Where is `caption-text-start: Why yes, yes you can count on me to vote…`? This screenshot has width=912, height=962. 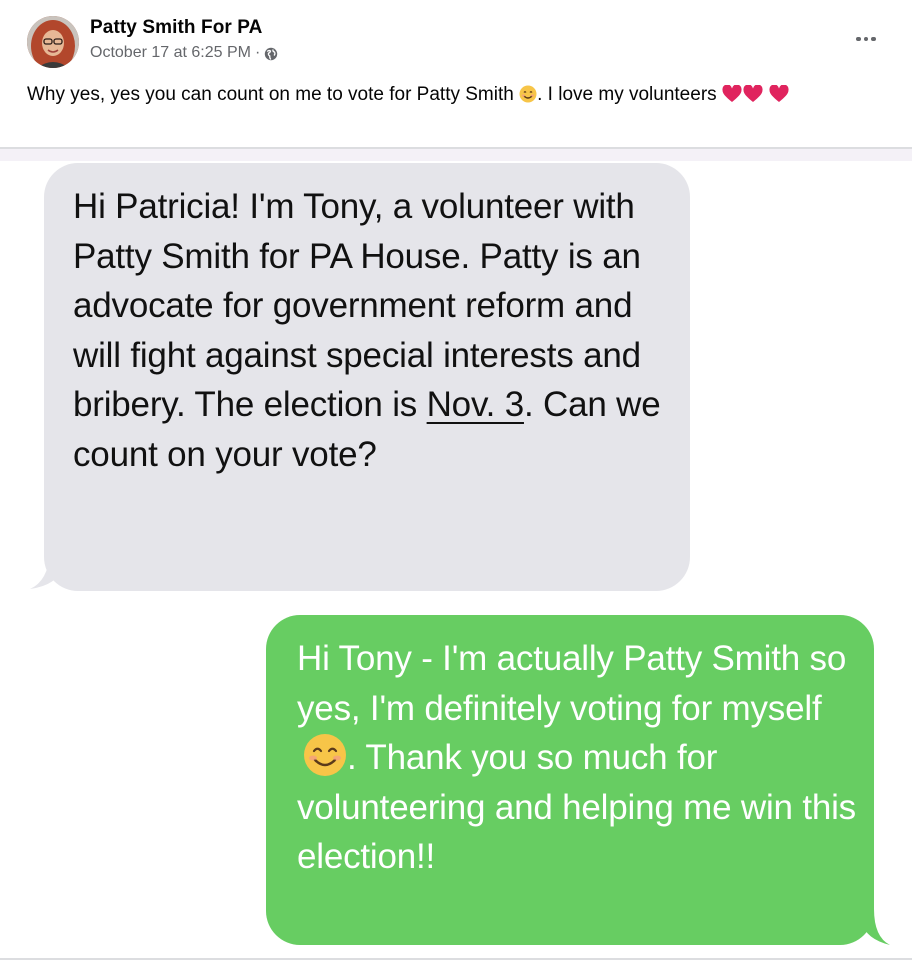 caption-text-start: Why yes, yes you can count on me to vote… is located at coordinates (270, 94).